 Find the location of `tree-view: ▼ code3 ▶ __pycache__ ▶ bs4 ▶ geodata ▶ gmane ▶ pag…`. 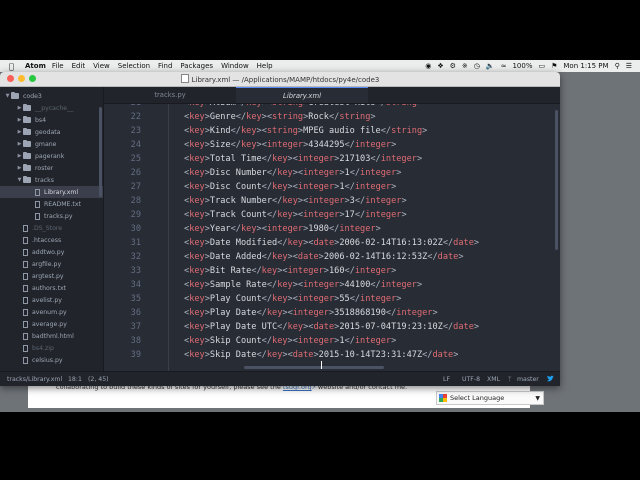

tree-view: ▼ code3 ▶ __pycache__ ▶ bs4 ▶ geodata ▶ gmane ▶ pag… is located at coordinates (52, 229).